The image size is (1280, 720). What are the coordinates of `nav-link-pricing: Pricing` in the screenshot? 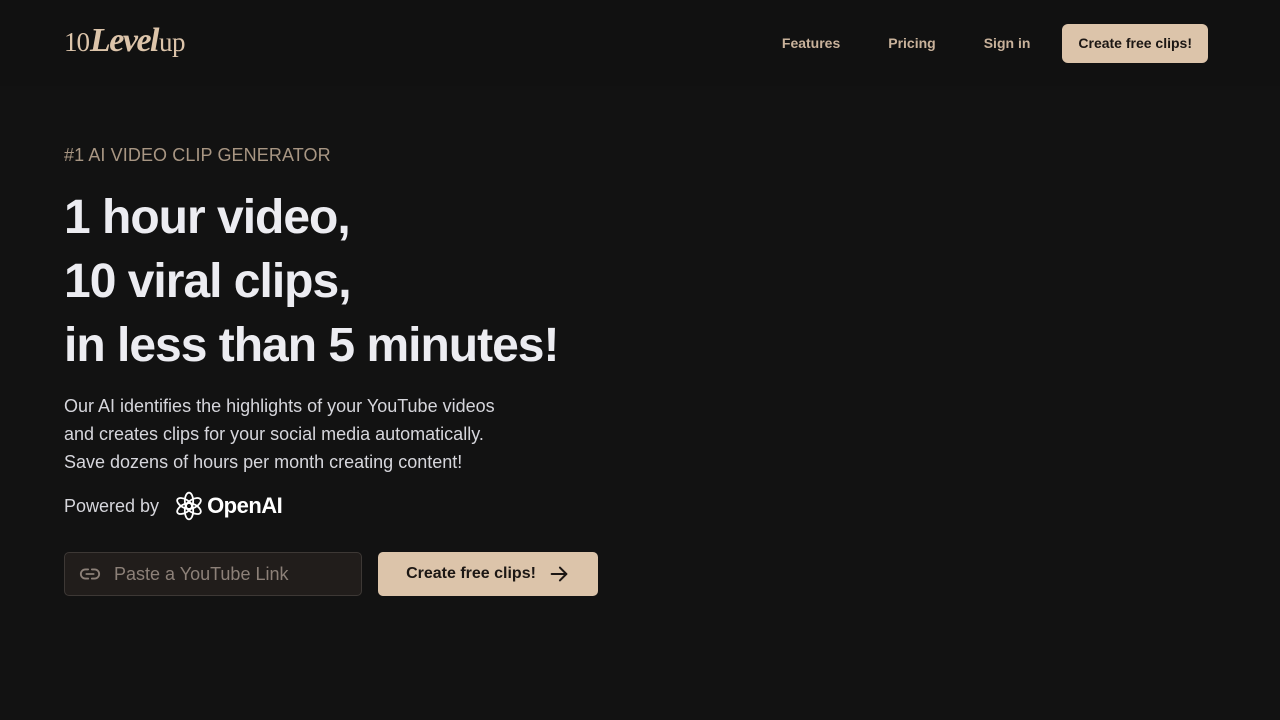 It's located at (911, 43).